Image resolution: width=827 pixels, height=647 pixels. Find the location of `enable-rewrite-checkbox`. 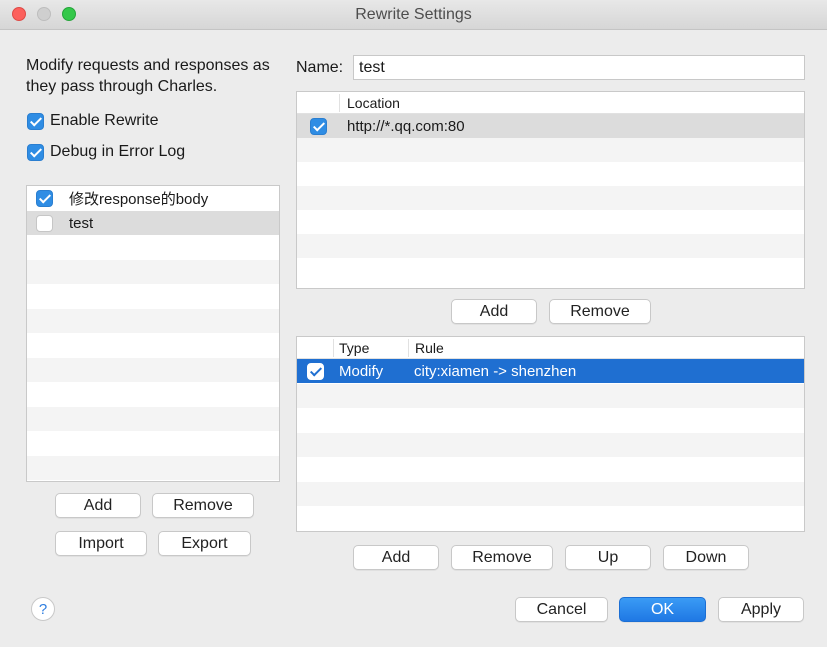

enable-rewrite-checkbox is located at coordinates (35, 121).